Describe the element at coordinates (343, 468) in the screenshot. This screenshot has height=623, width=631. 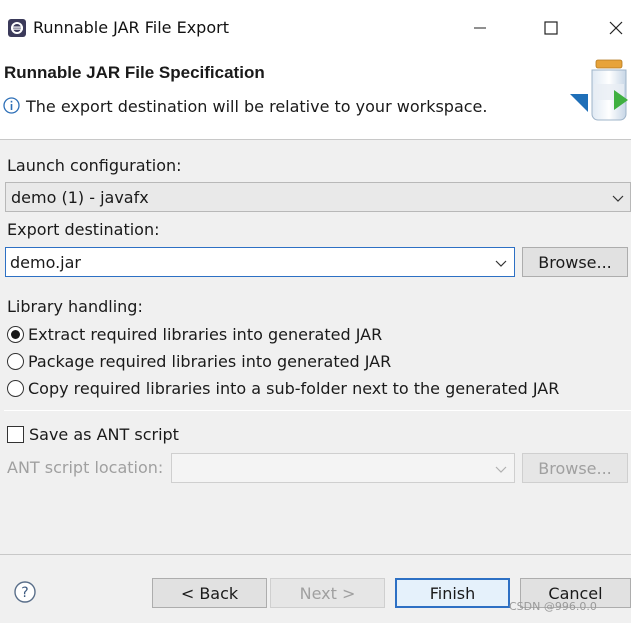
I see `ant-location-input` at that location.